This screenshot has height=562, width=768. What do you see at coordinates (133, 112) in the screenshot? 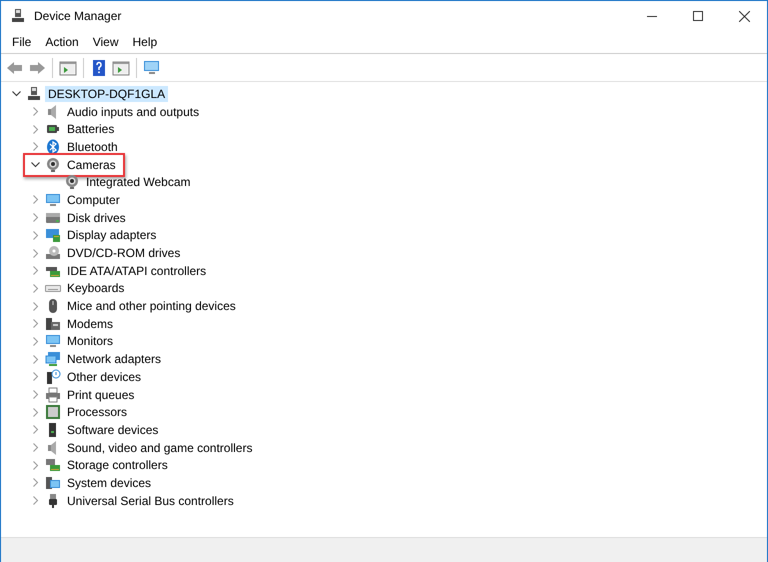
I see `tree-item: Audio inputs and outputs` at bounding box center [133, 112].